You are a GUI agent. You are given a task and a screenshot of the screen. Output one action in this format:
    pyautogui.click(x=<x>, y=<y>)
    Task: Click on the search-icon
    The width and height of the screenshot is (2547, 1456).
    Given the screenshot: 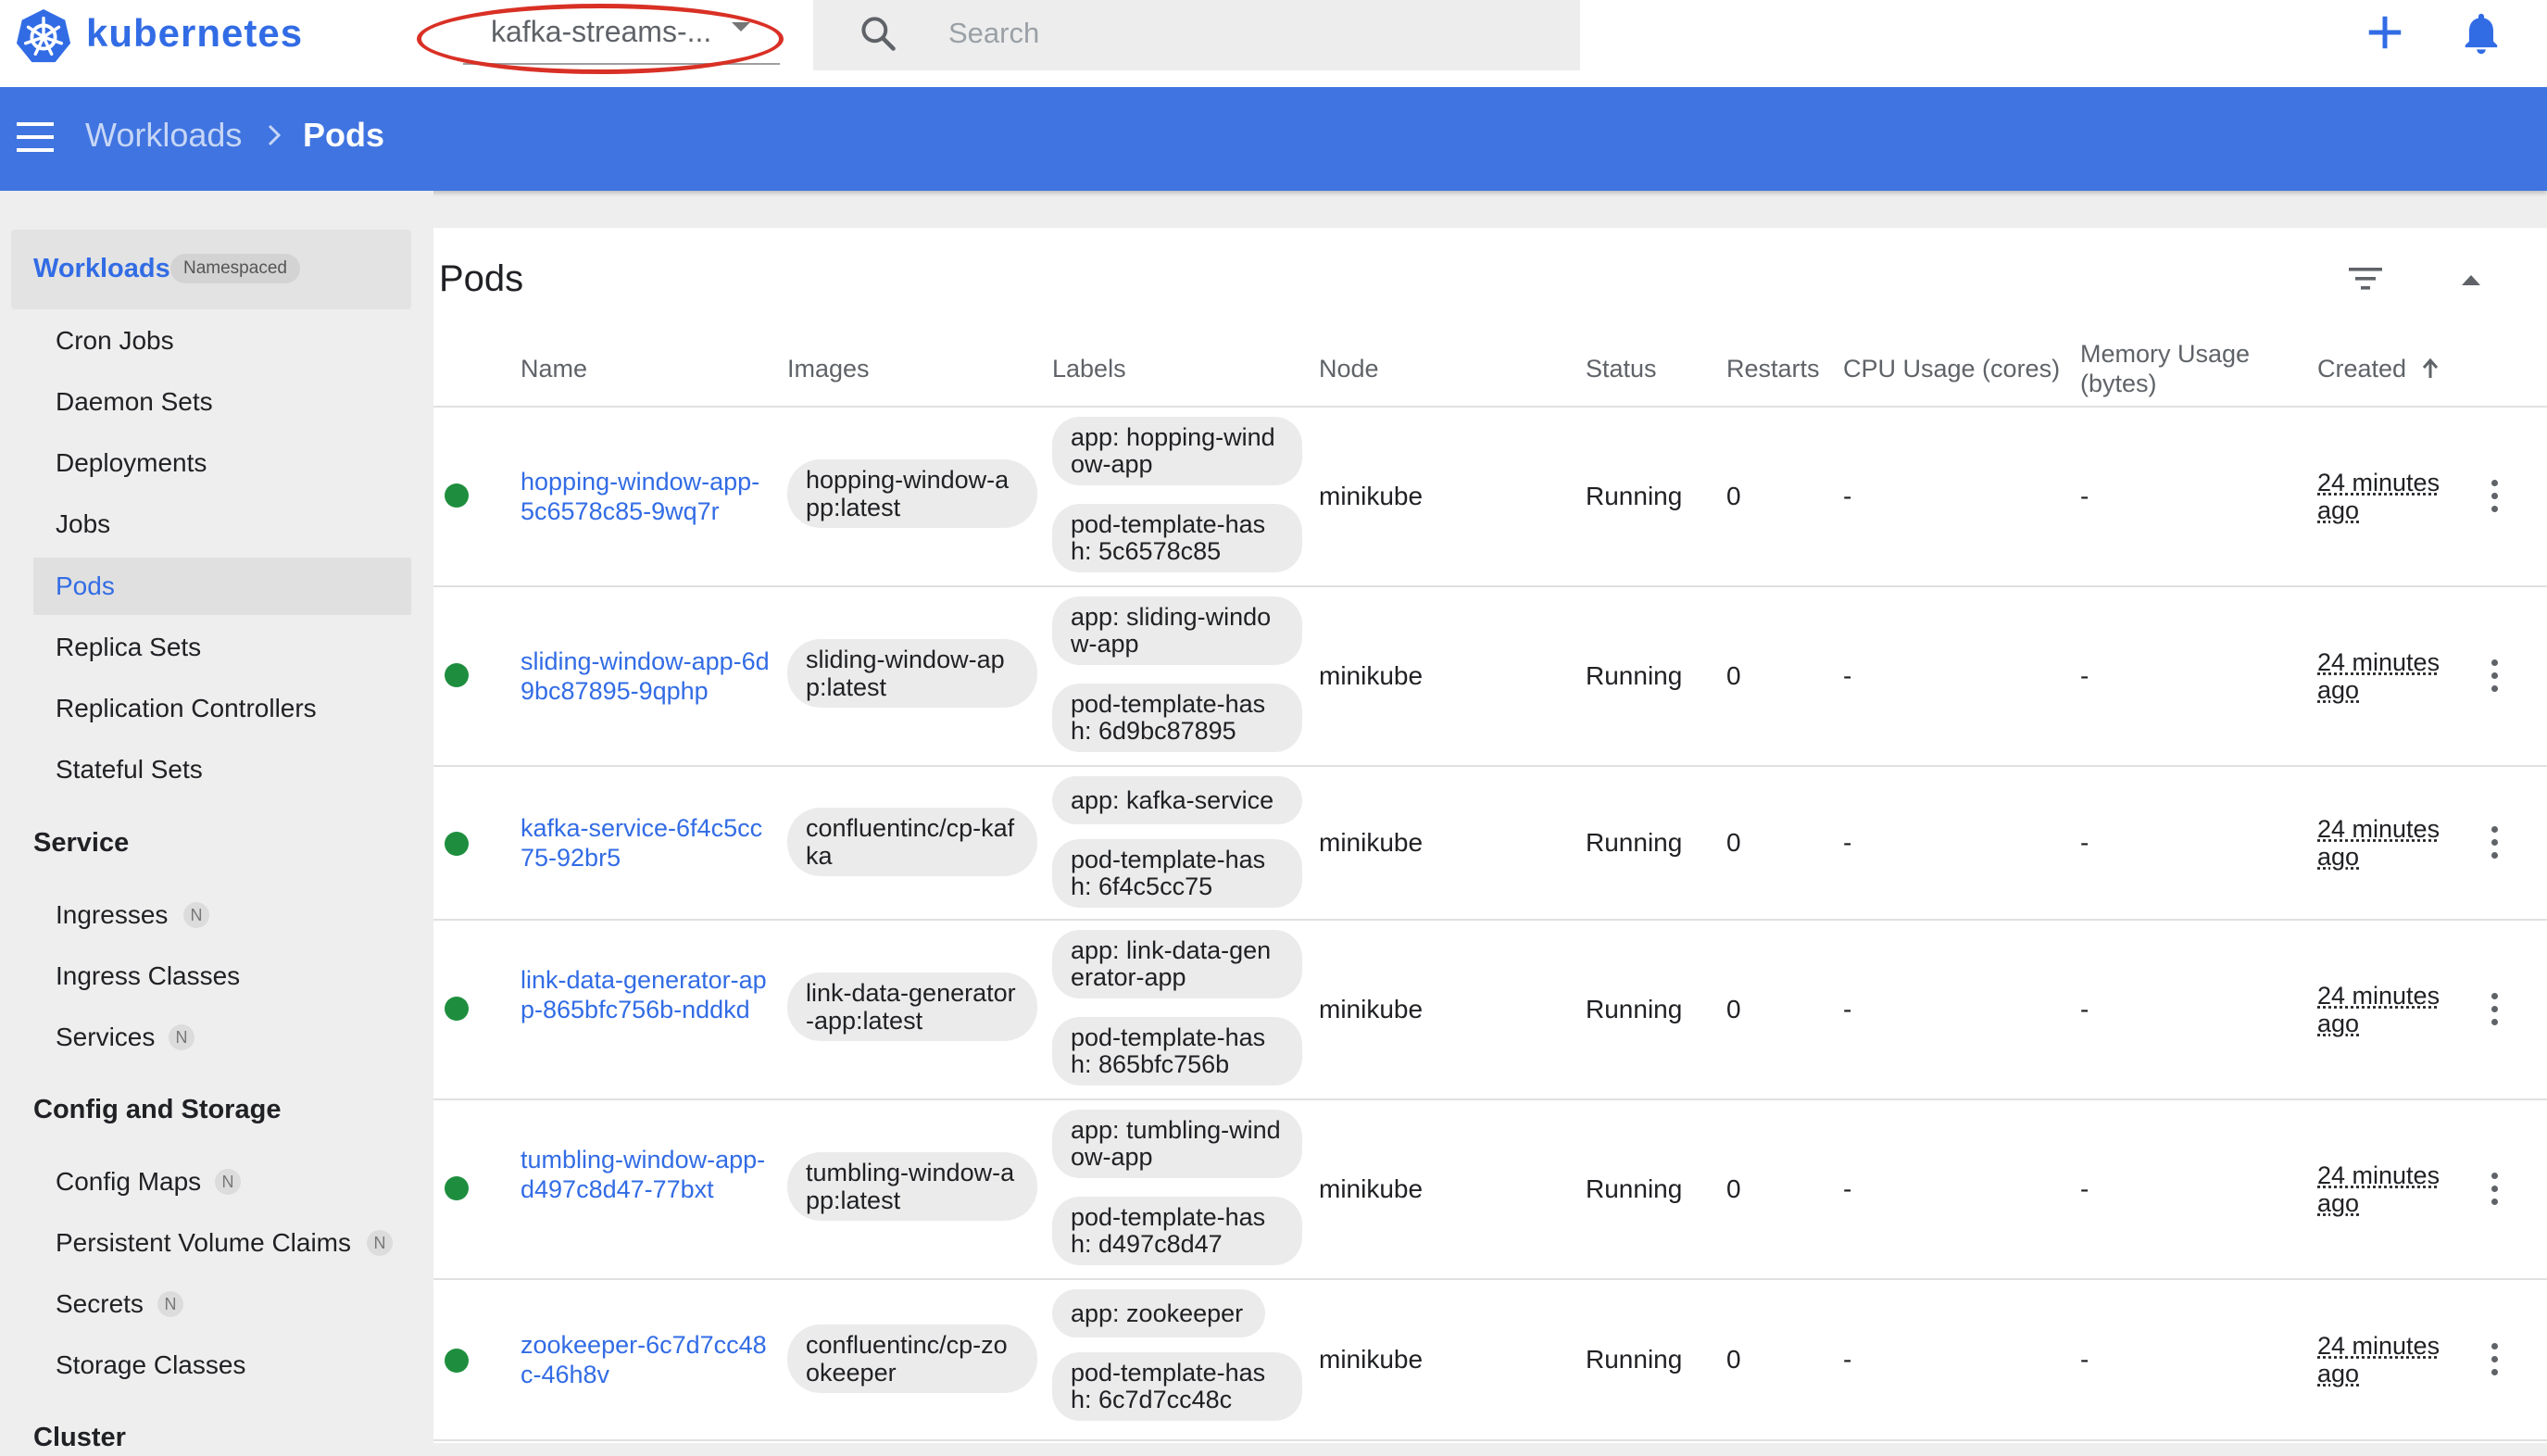 What is the action you would take?
    pyautogui.click(x=878, y=33)
    